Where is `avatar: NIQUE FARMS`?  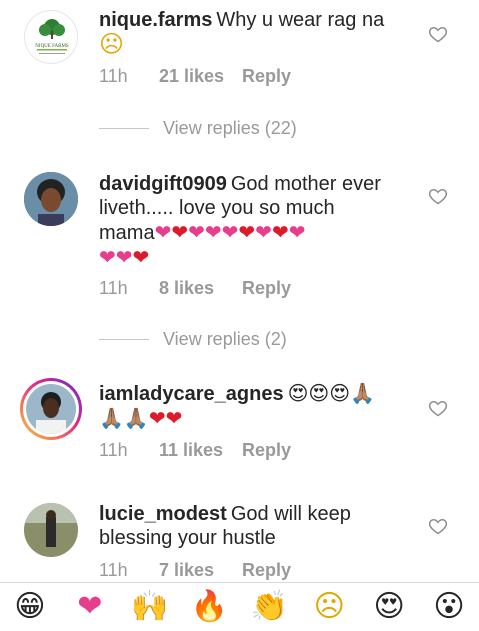
avatar: NIQUE FARMS is located at coordinates (51, 37).